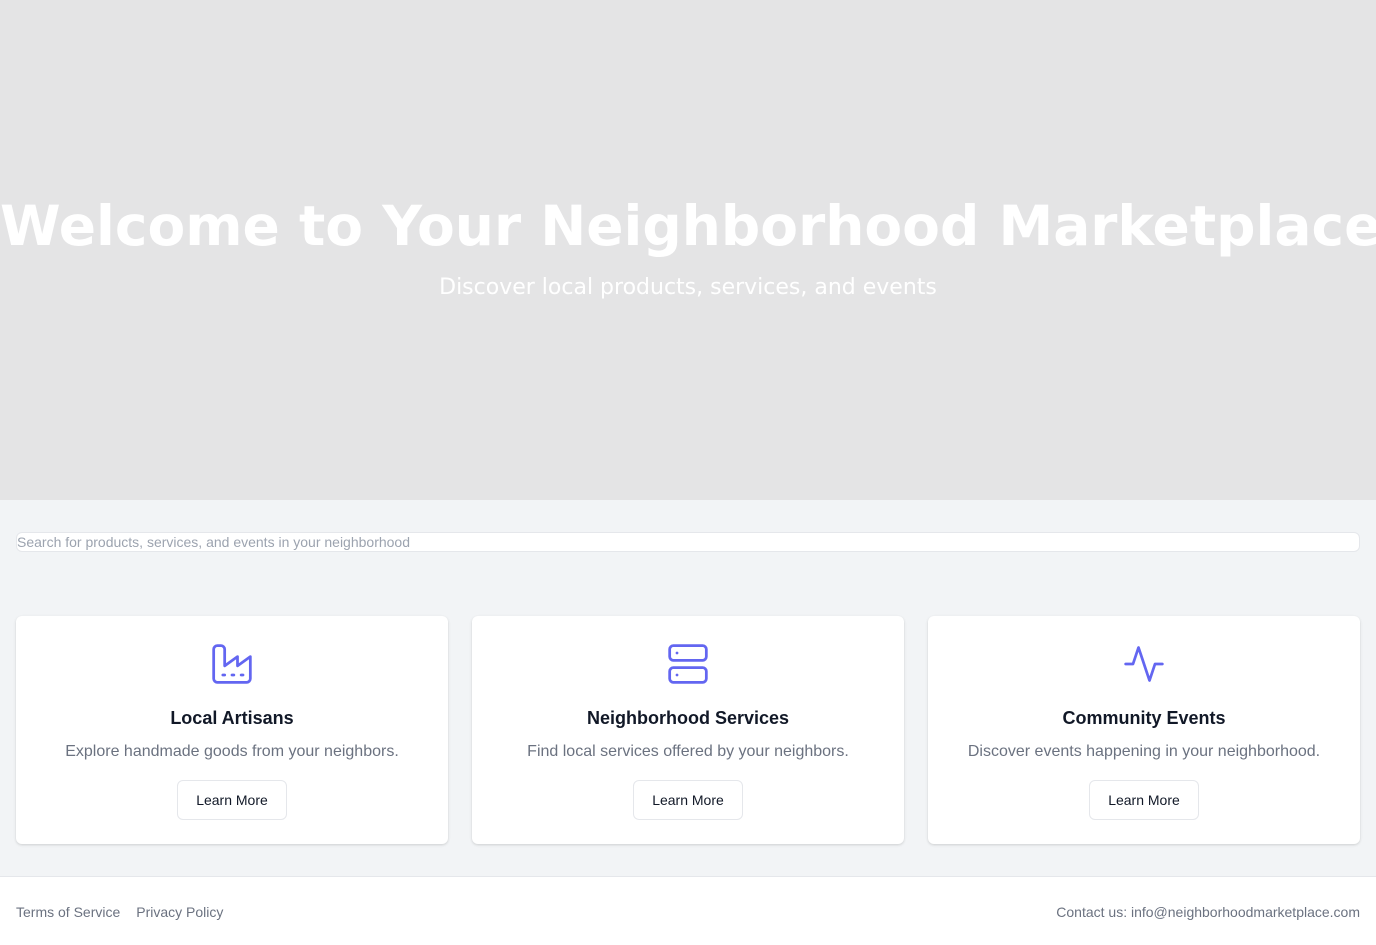 This screenshot has height=945, width=1376. Describe the element at coordinates (688, 226) in the screenshot. I see `hero-title: Welcome to Your Neighborhood Marketplace` at that location.